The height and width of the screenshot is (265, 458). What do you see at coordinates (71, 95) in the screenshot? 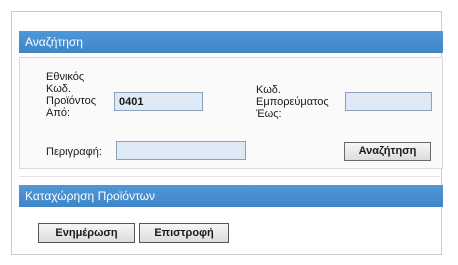
I see `national-code-label: Εθνικός Κωδ. Προϊόντος Από:` at bounding box center [71, 95].